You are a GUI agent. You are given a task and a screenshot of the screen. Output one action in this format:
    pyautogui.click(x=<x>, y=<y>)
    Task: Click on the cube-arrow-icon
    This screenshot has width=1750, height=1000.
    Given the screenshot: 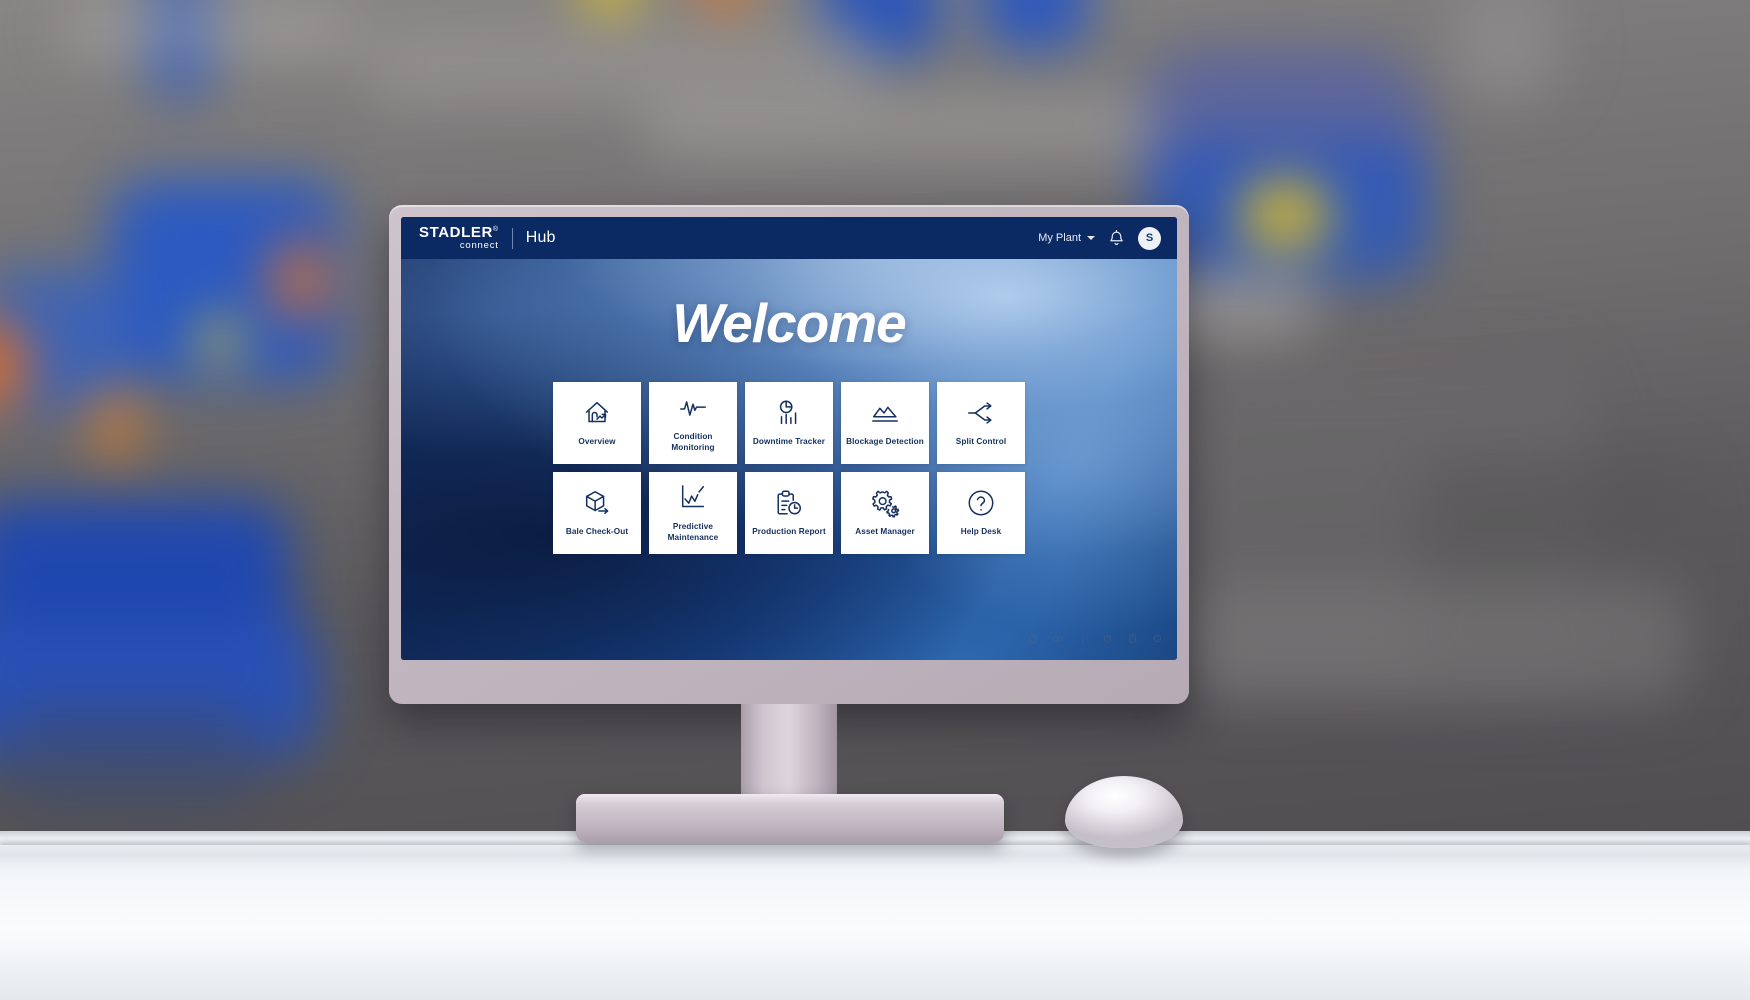 What is the action you would take?
    pyautogui.click(x=597, y=503)
    